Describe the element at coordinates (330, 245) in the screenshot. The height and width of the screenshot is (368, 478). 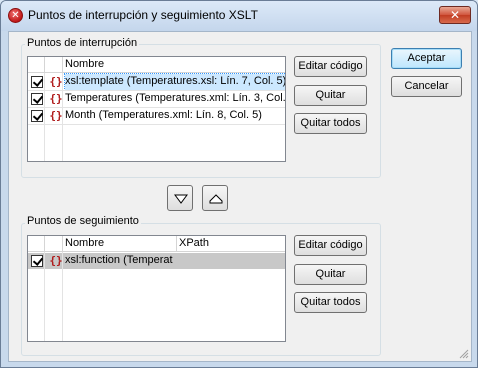
I see `tracepoint-edit-code-button: Editar código` at that location.